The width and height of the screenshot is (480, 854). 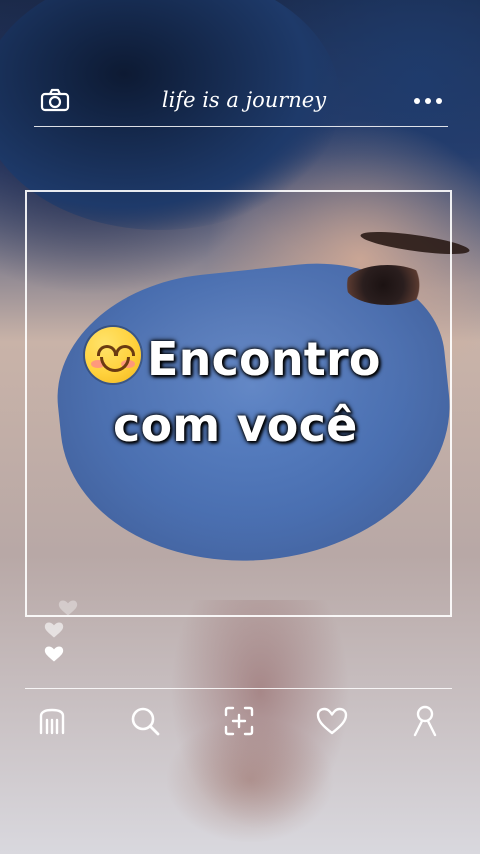 What do you see at coordinates (145, 721) in the screenshot?
I see `search-icon` at bounding box center [145, 721].